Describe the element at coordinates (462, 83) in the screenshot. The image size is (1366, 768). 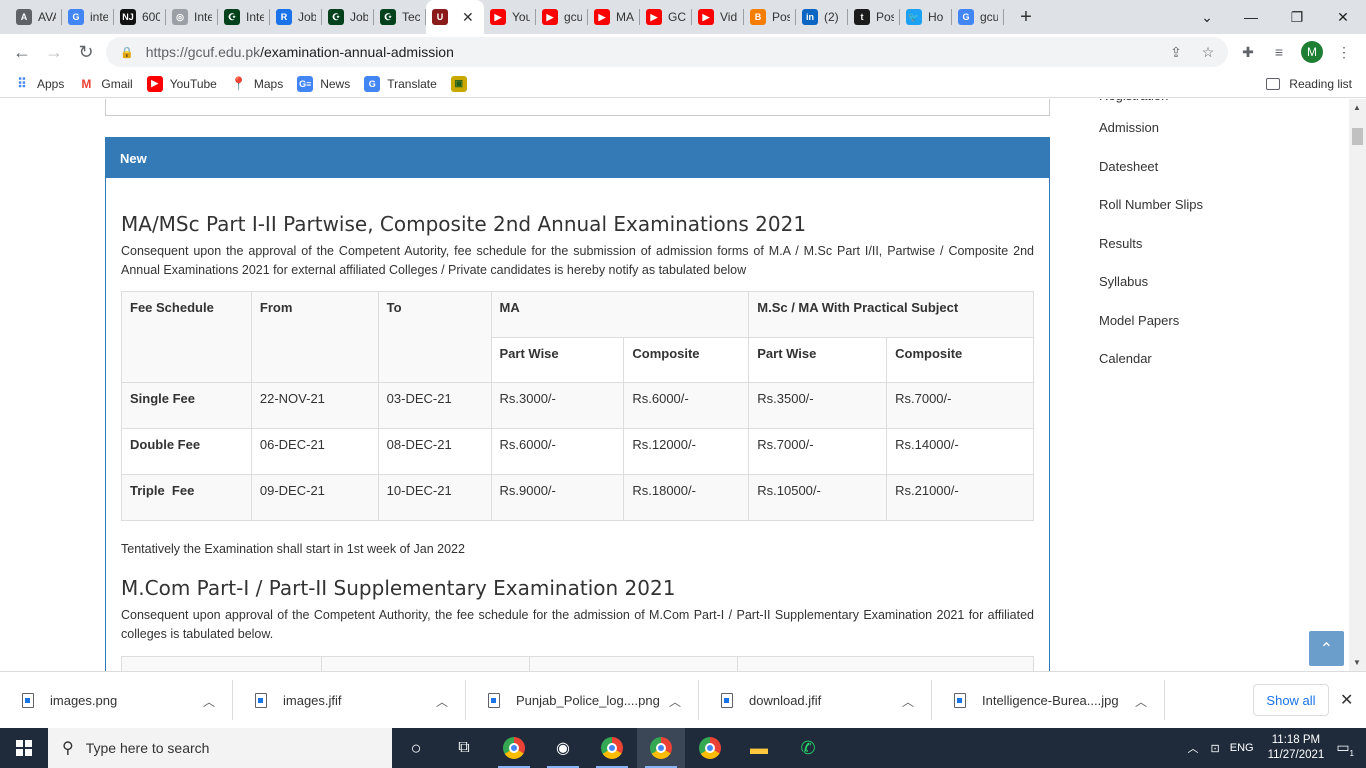
I see `bookmark-image: ▣` at that location.